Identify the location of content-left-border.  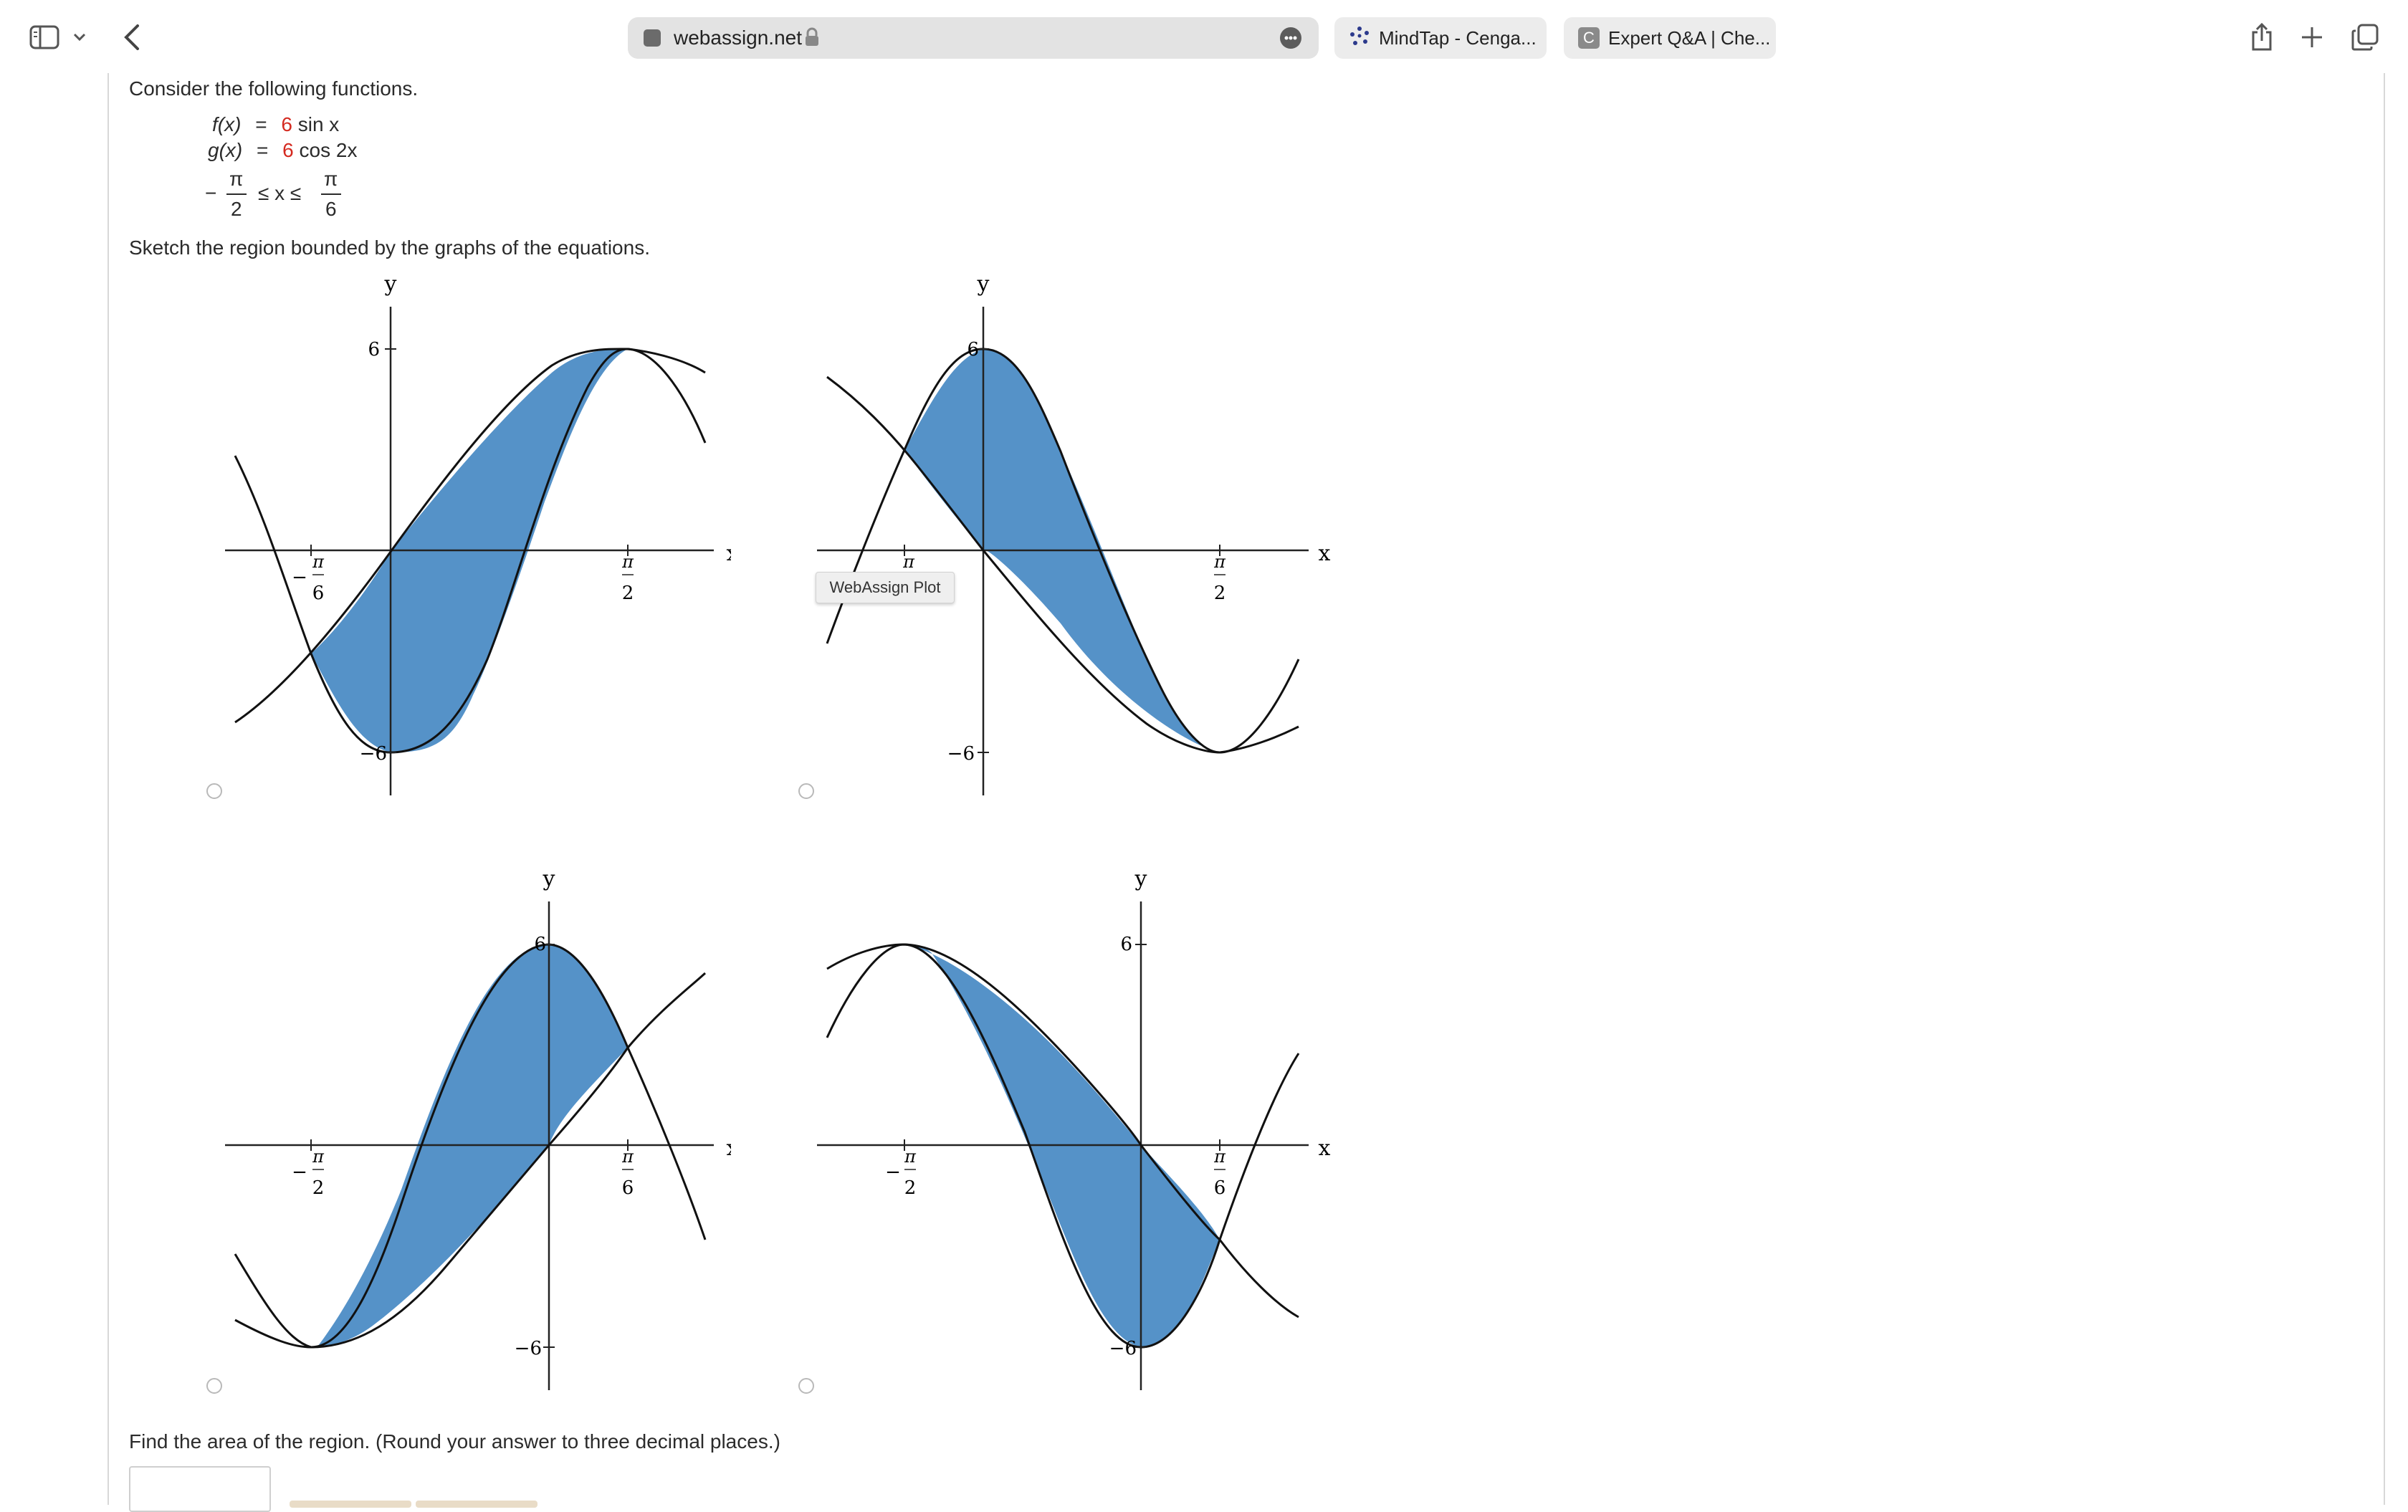
(108, 789).